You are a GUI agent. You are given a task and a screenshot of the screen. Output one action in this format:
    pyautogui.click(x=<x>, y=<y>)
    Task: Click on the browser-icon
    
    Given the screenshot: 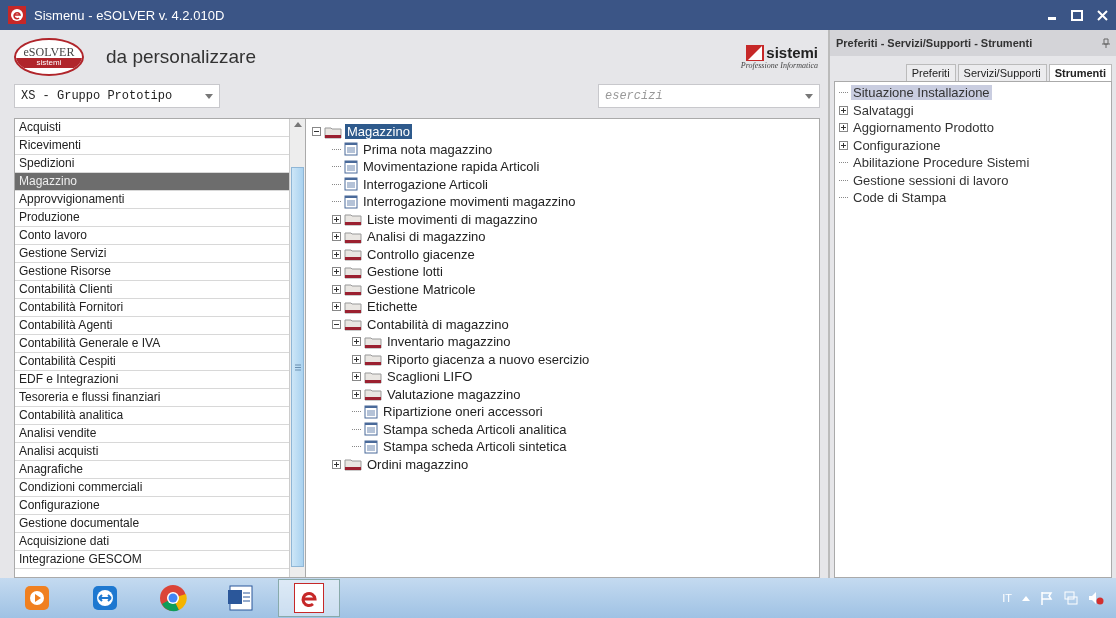 What is the action you would take?
    pyautogui.click(x=173, y=598)
    